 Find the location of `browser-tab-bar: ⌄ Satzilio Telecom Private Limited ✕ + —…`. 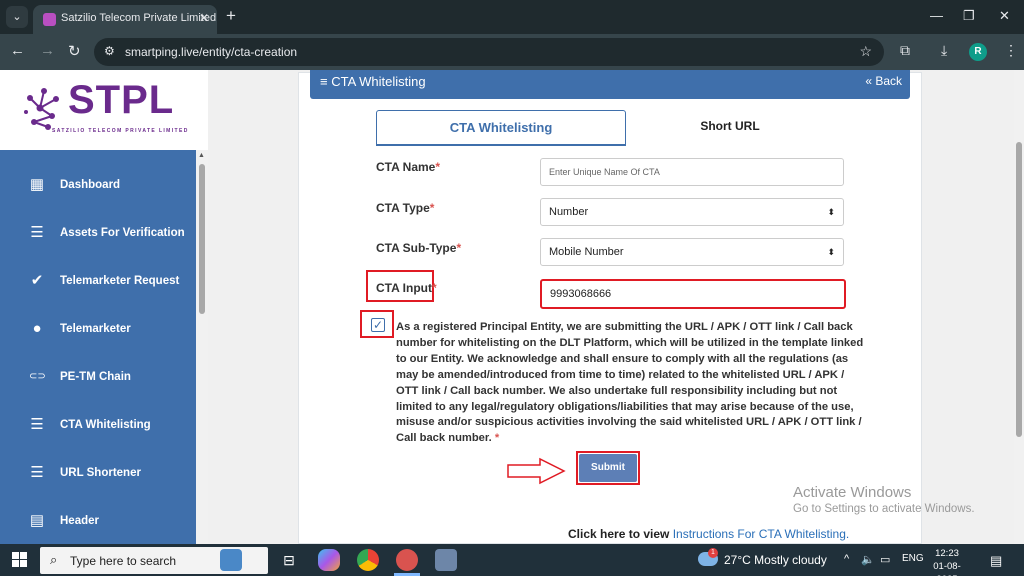

browser-tab-bar: ⌄ Satzilio Telecom Private Limited ✕ + —… is located at coordinates (512, 17).